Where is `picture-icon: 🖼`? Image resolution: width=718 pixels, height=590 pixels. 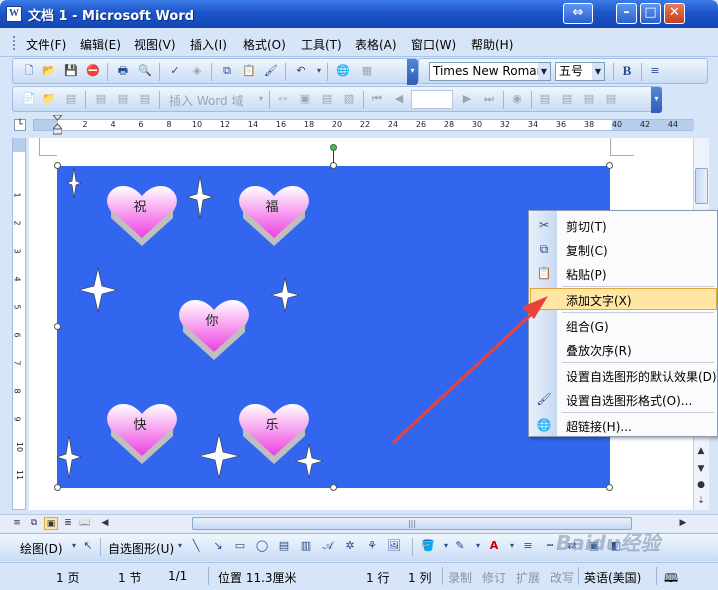
picture-icon: 🖼 is located at coordinates (394, 546).